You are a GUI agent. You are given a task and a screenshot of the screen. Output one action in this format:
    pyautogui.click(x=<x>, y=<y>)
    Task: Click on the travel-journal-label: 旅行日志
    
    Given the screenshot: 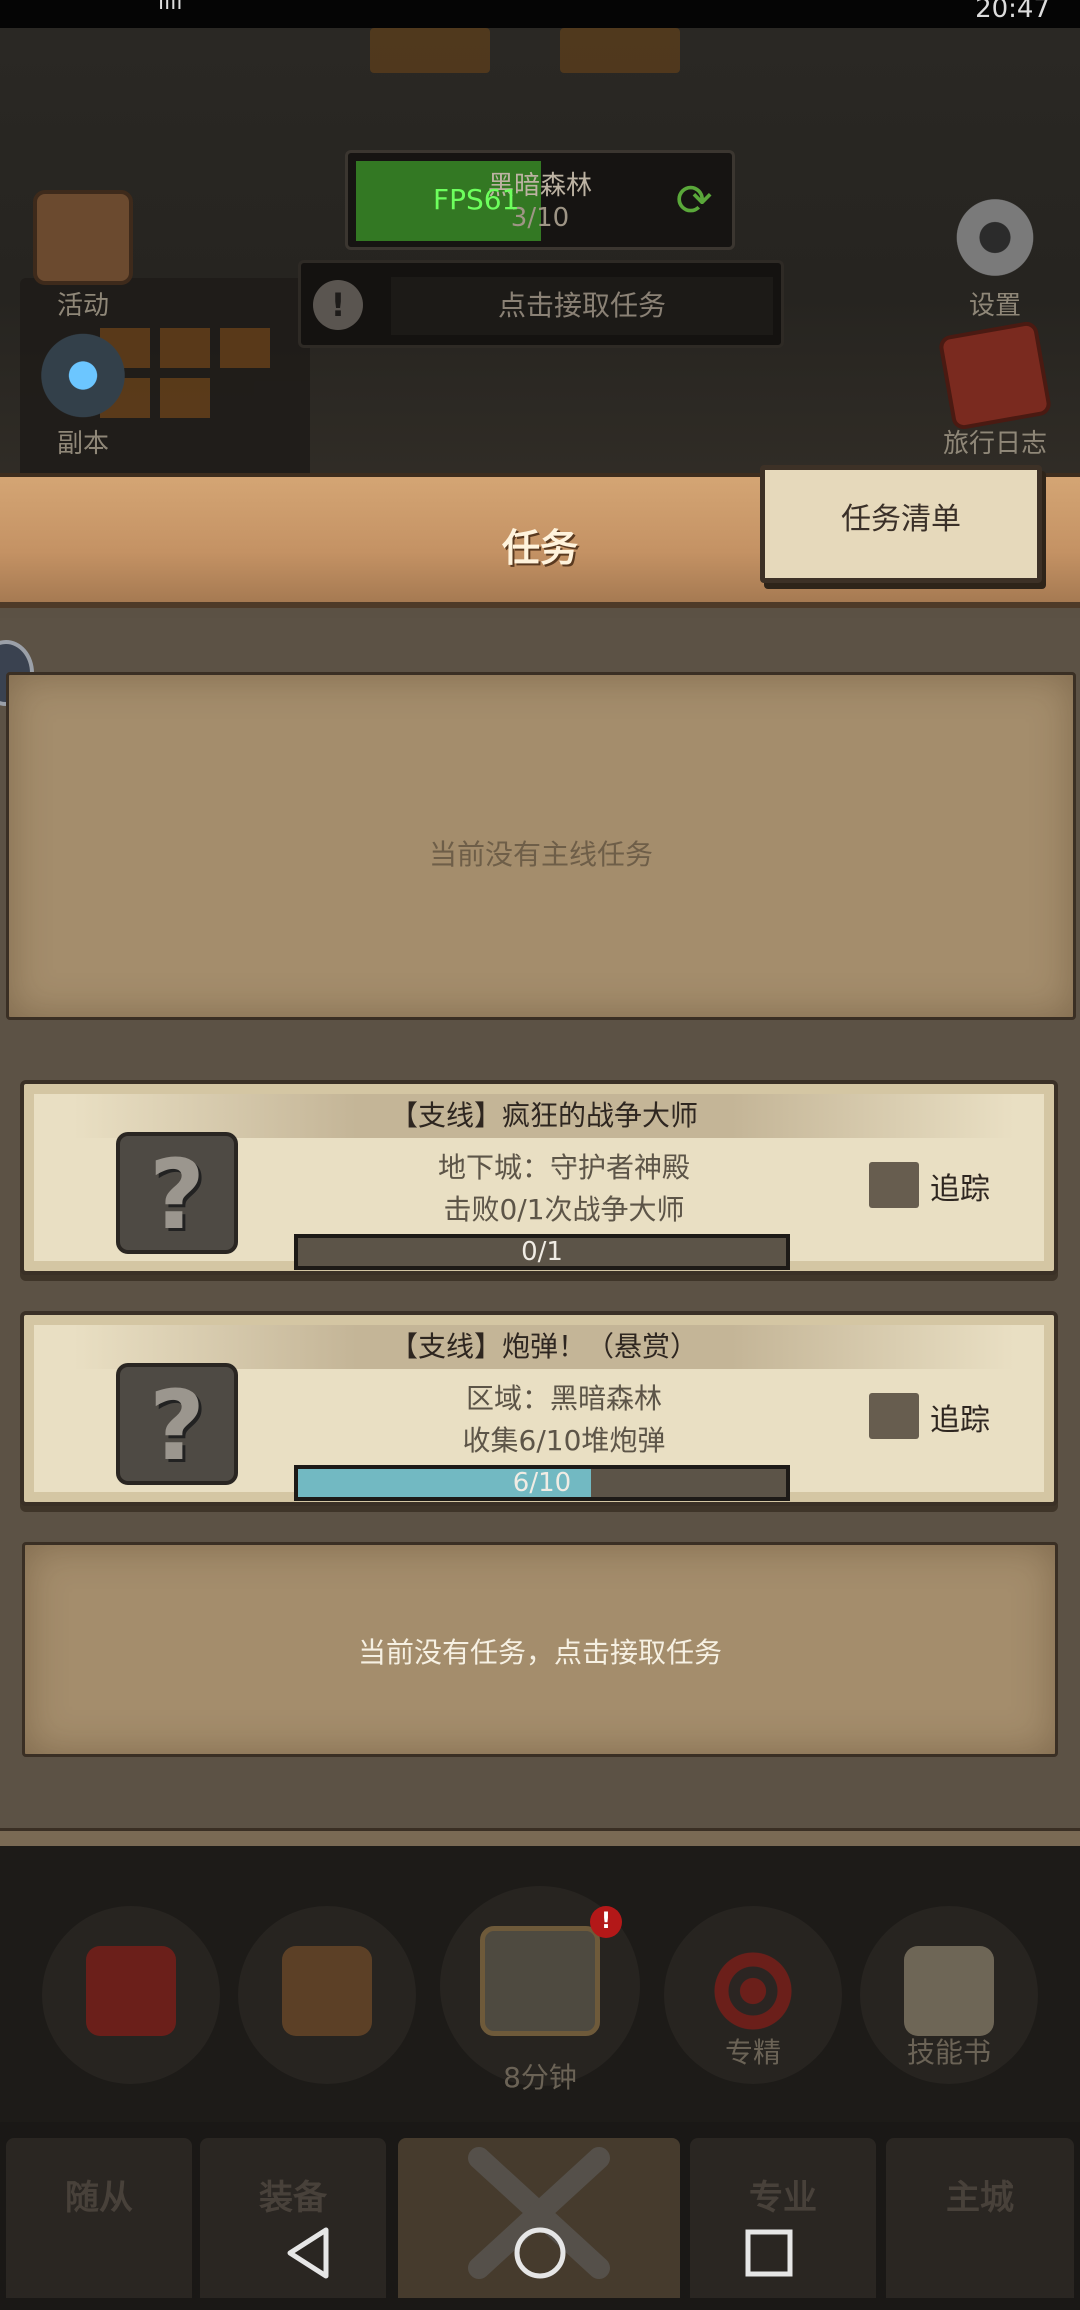 What is the action you would take?
    pyautogui.click(x=994, y=444)
    